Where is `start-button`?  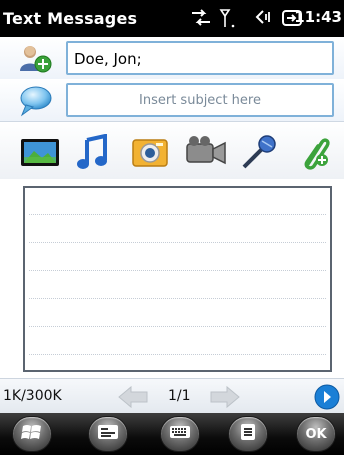 start-button is located at coordinates (32, 434).